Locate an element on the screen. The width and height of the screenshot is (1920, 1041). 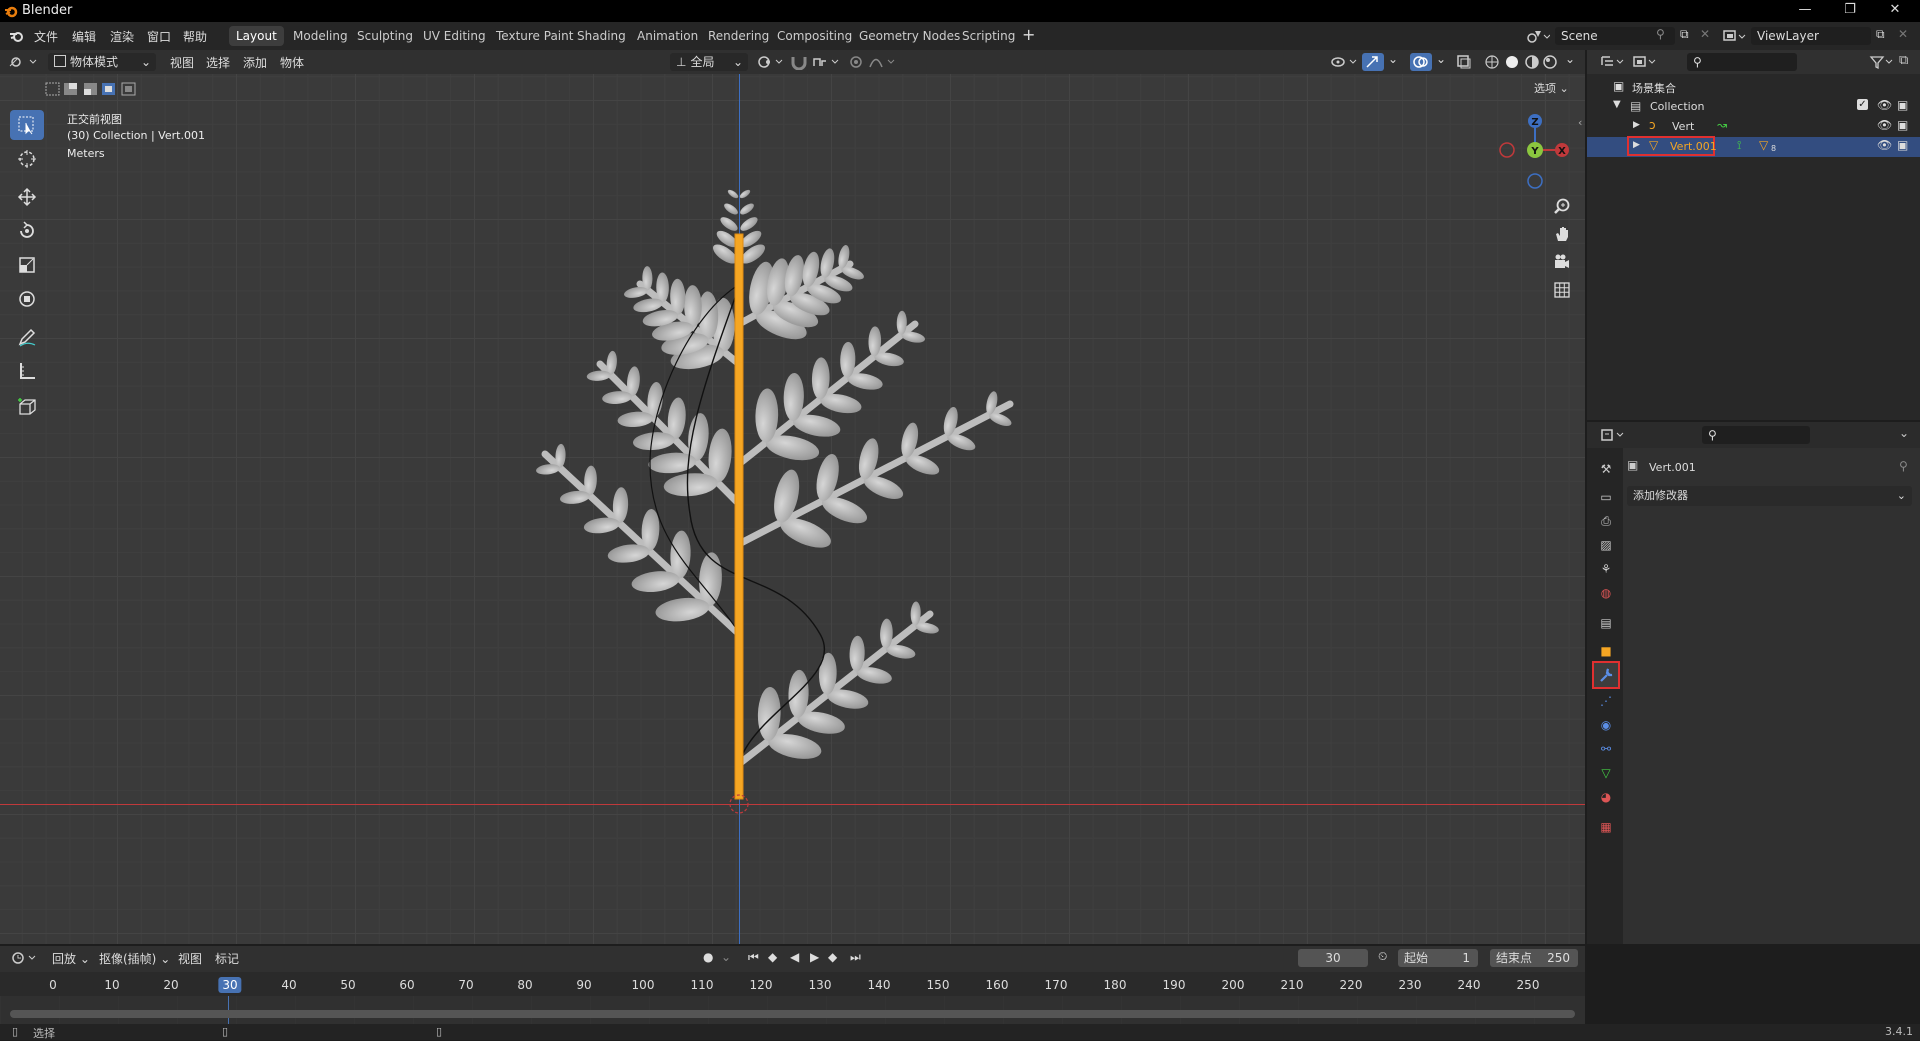
play-reverse-icon: ◀ is located at coordinates (794, 957).